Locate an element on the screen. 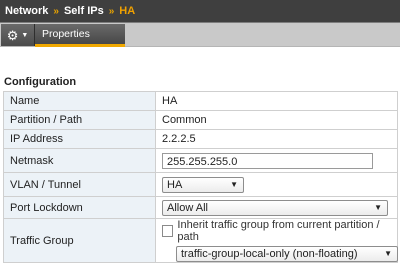  breadcrumb: Network » Self IPs » HA is located at coordinates (200, 11).